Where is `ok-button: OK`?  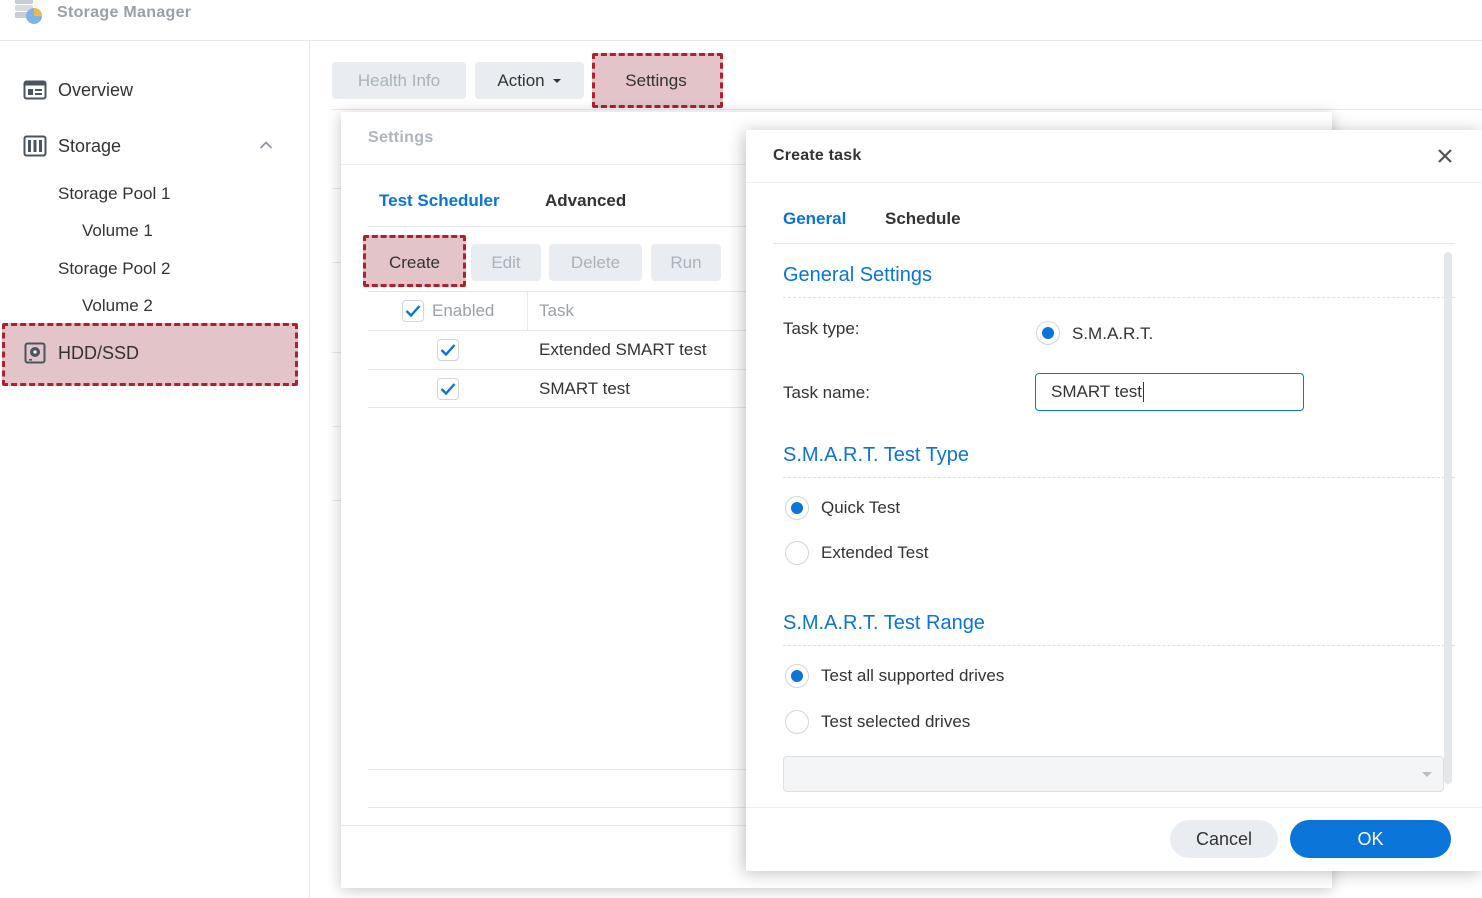 ok-button: OK is located at coordinates (1370, 839).